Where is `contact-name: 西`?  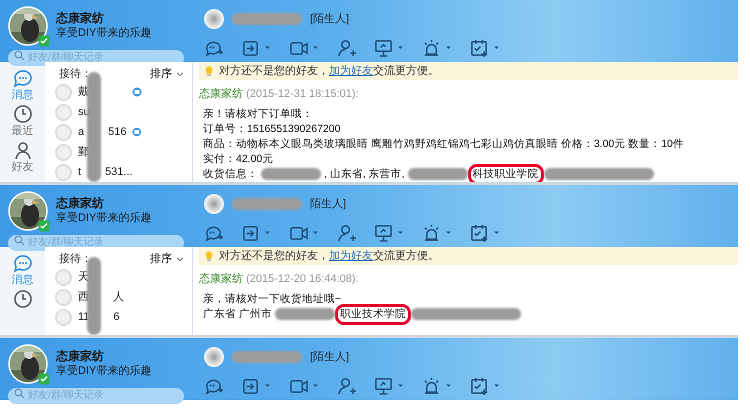 contact-name: 西 is located at coordinates (83, 297).